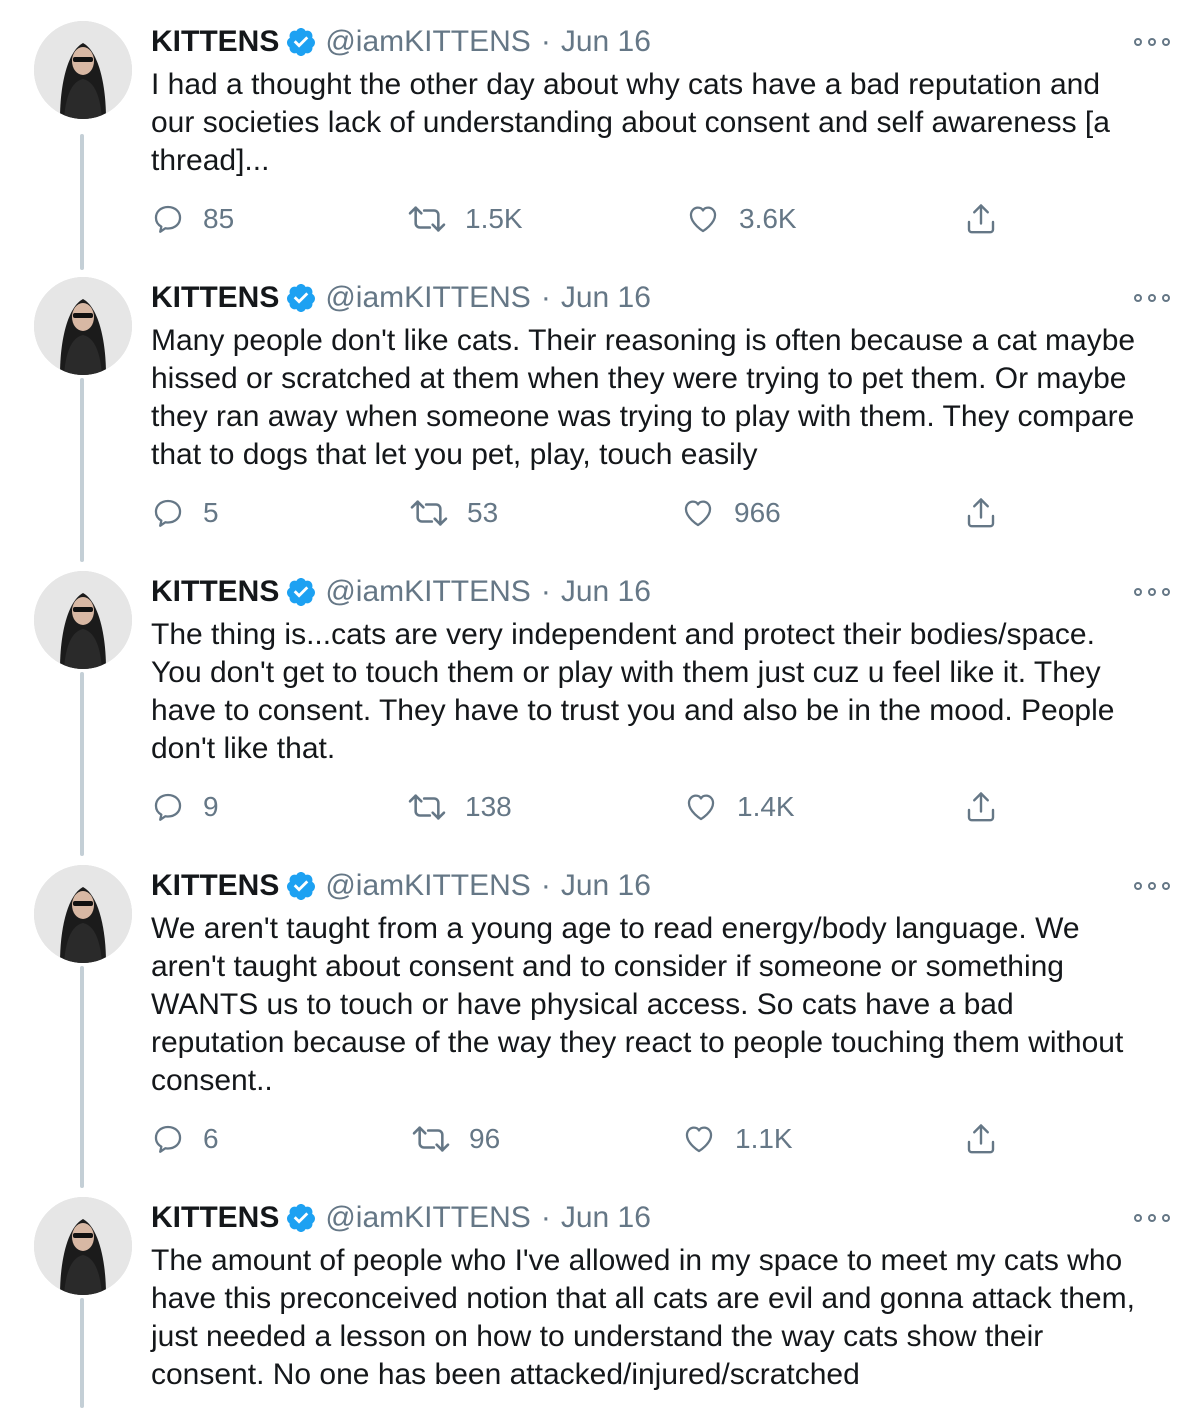 The width and height of the screenshot is (1202, 1408). What do you see at coordinates (757, 512) in the screenshot?
I see `like-count: 966` at bounding box center [757, 512].